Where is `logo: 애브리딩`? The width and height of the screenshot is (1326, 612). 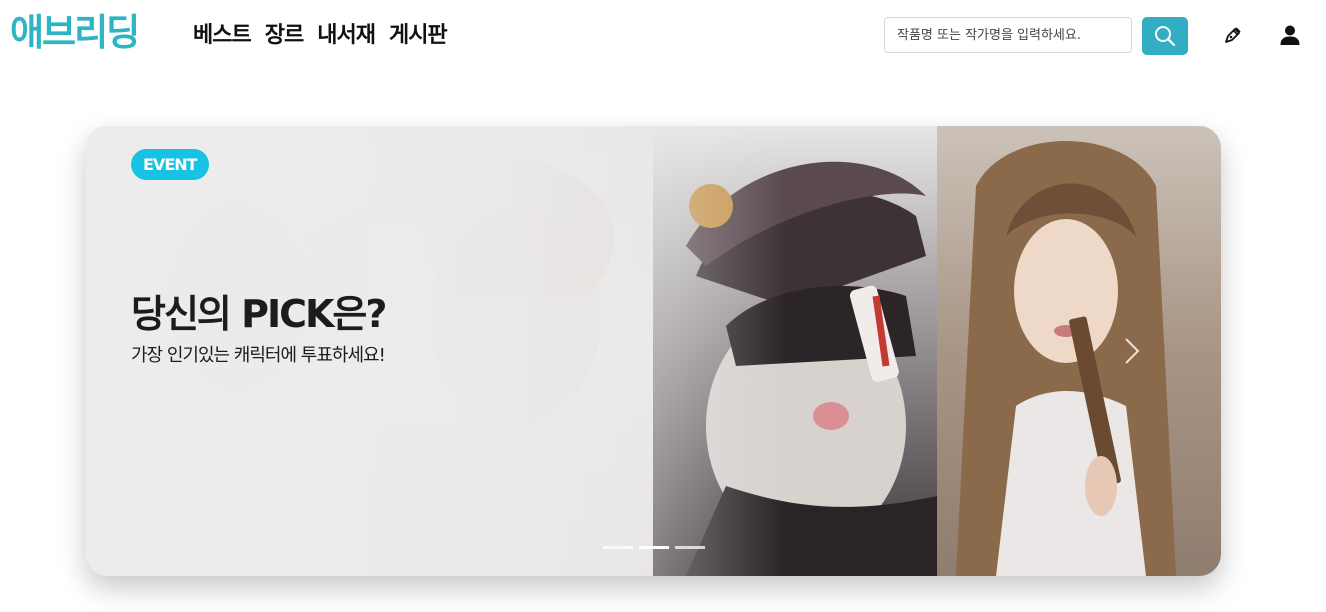 logo: 애브리딩 is located at coordinates (75, 33).